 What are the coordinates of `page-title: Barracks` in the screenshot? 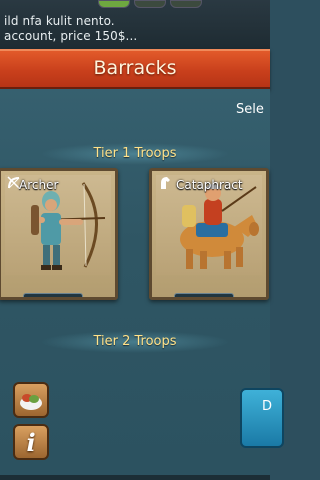 It's located at (135, 68).